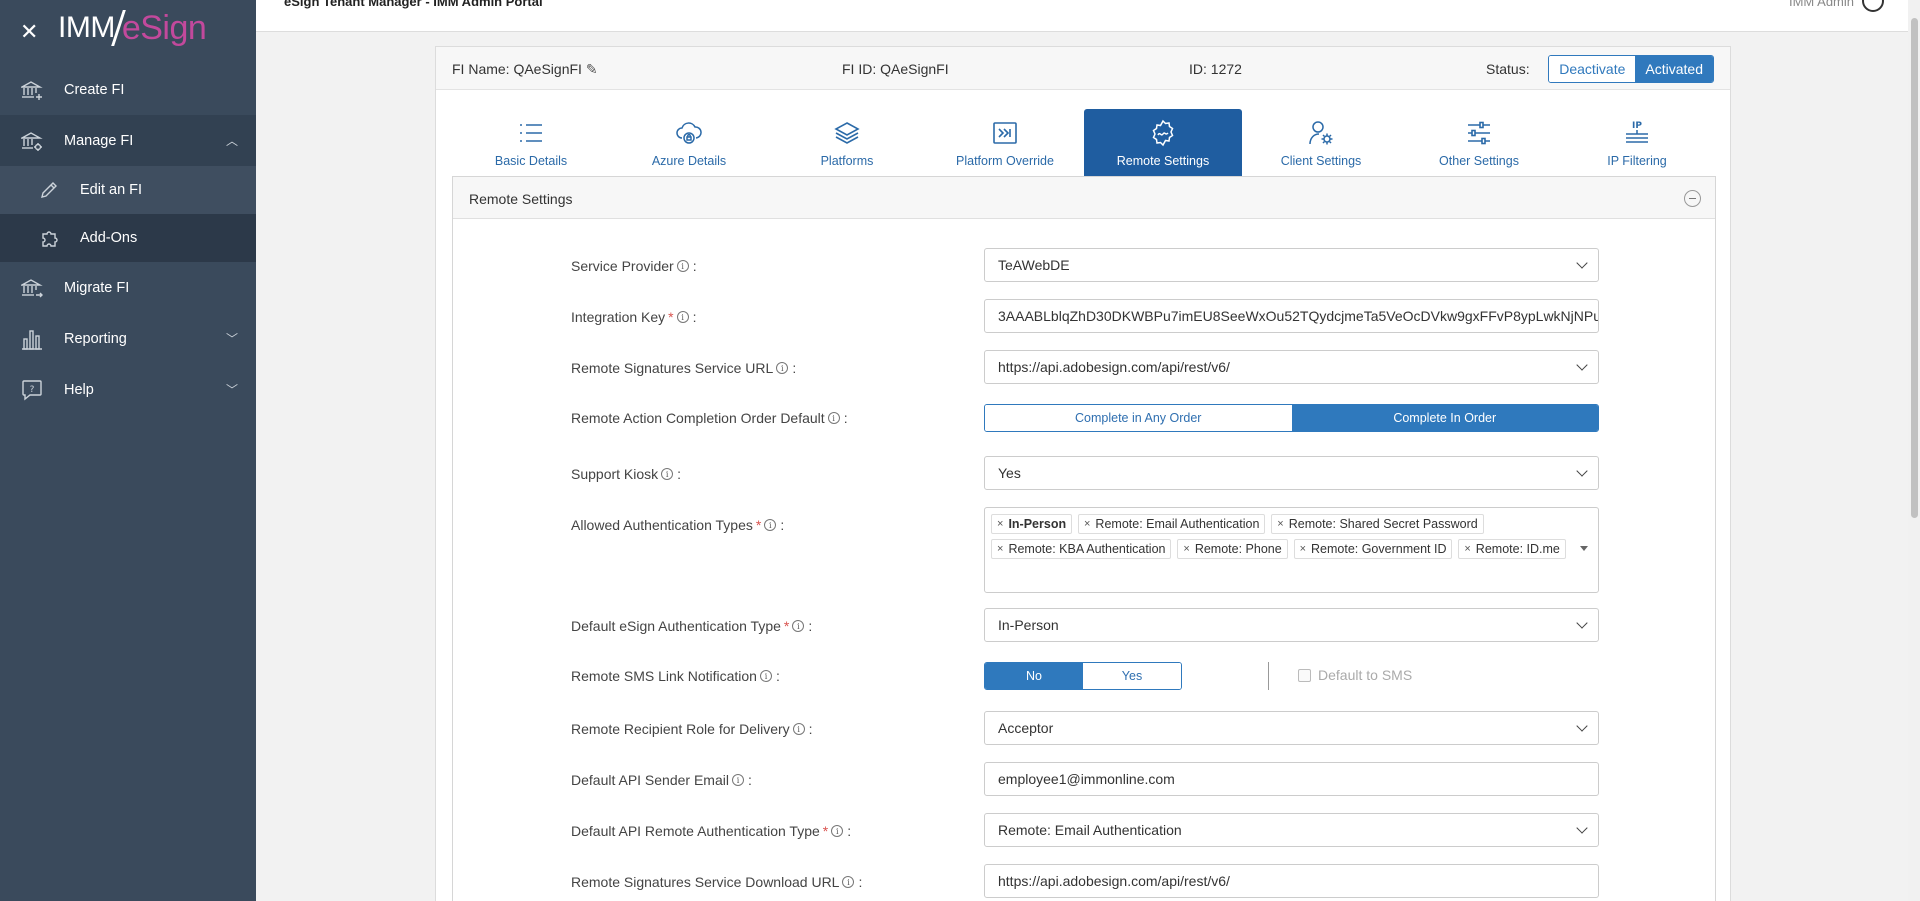 The image size is (1920, 901). I want to click on tab-azure-details: Azure Details, so click(689, 142).